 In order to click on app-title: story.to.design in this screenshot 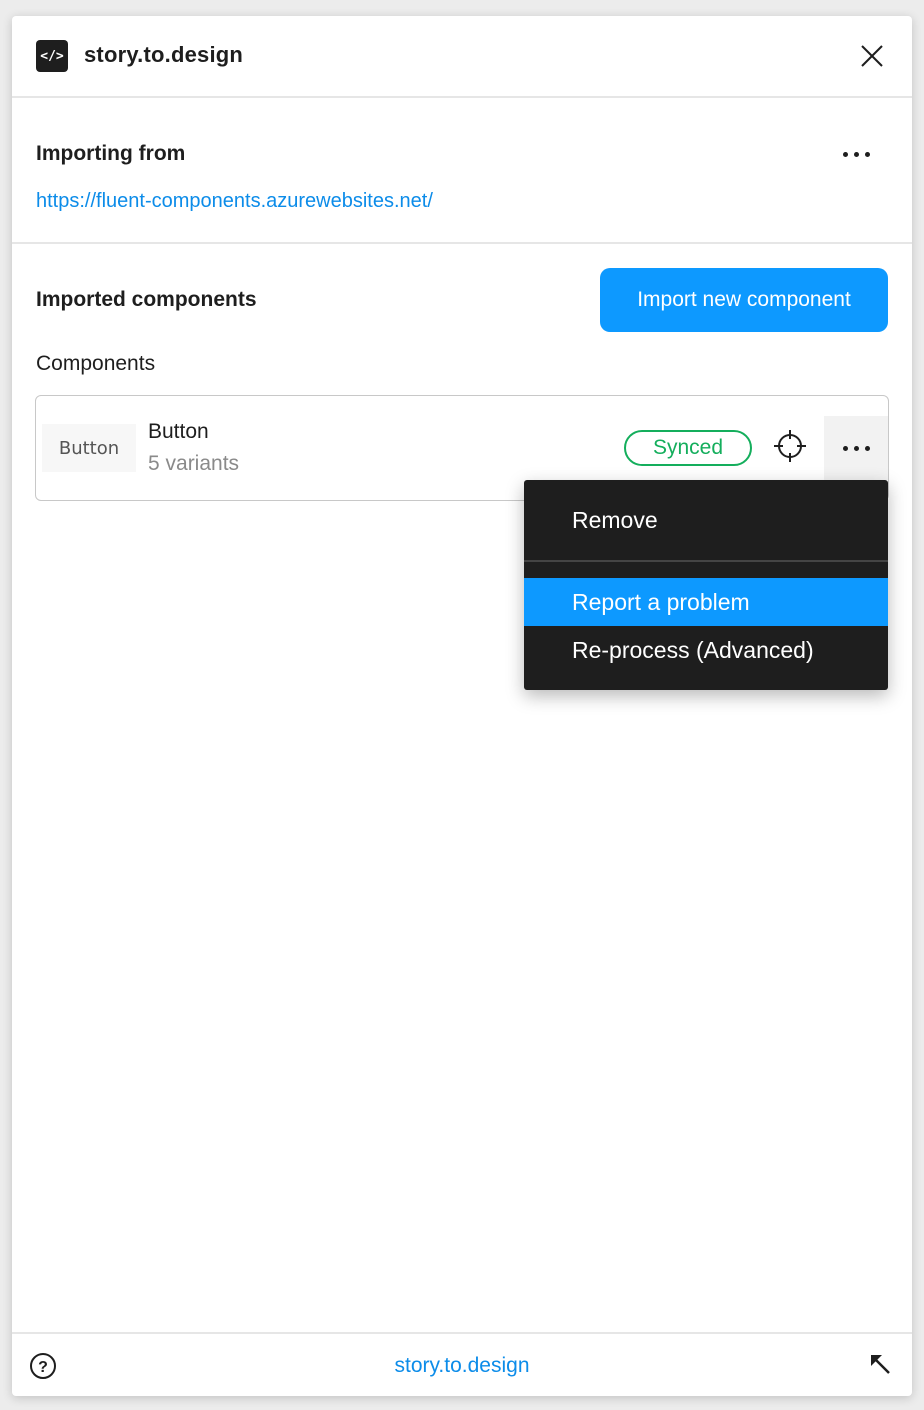, I will do `click(164, 54)`.